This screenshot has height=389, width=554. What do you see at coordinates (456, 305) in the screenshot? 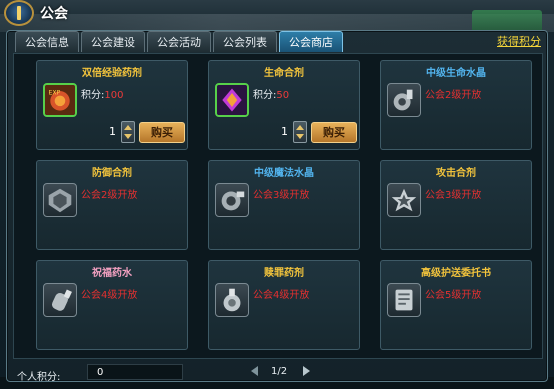
I see `shop-item-card: 高级护送委托书 公会5级开放` at bounding box center [456, 305].